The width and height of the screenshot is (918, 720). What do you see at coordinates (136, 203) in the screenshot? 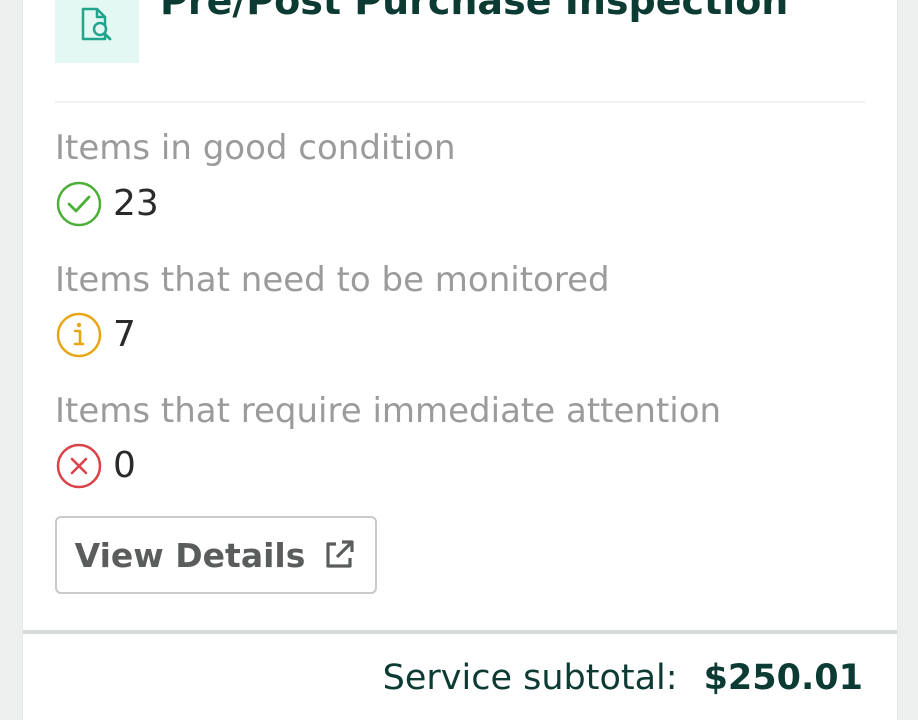
I see `metric-value-good: 23` at bounding box center [136, 203].